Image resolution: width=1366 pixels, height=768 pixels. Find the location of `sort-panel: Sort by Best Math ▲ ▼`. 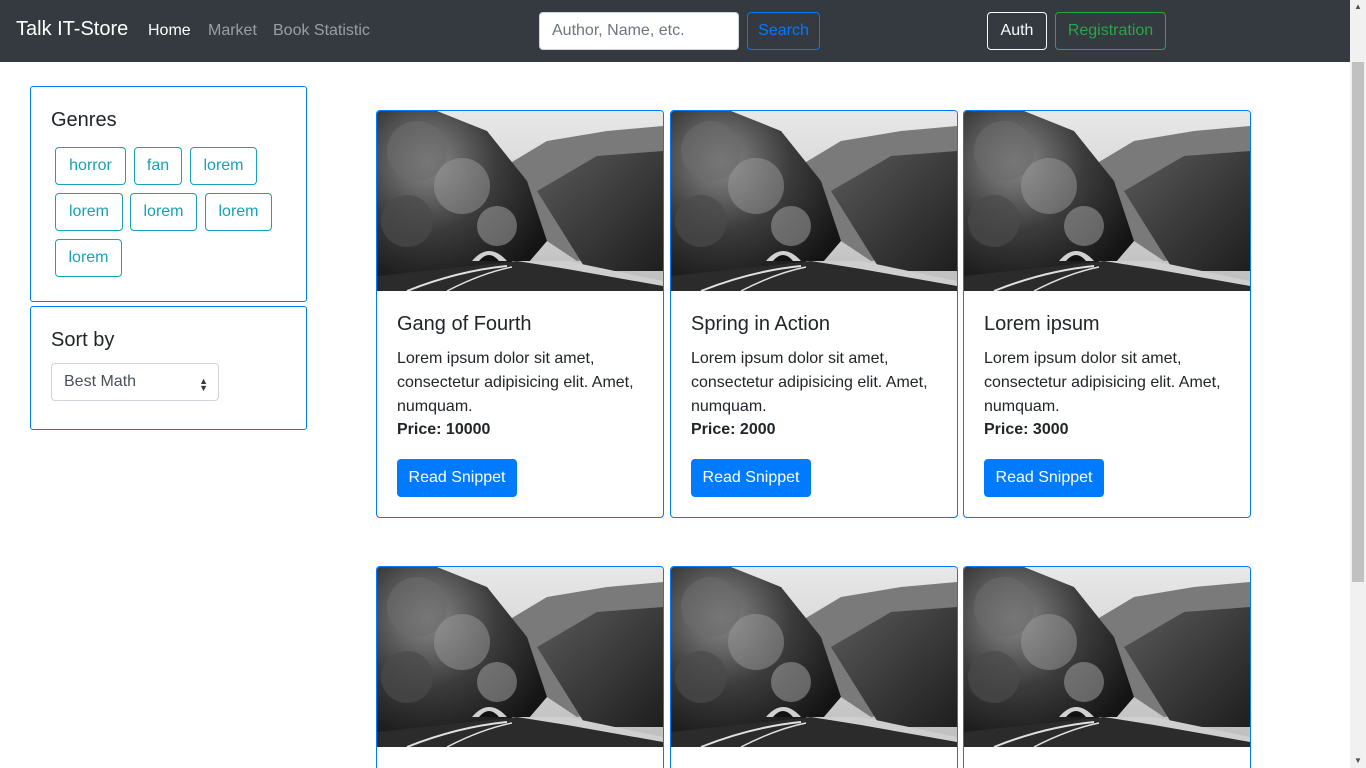

sort-panel: Sort by Best Math ▲ ▼ is located at coordinates (168, 368).